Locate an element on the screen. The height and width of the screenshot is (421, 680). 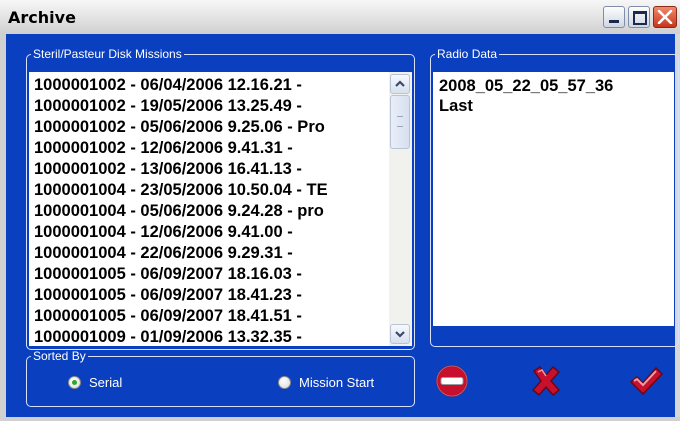
sort-mission-start-radio: Mission Start is located at coordinates (326, 382).